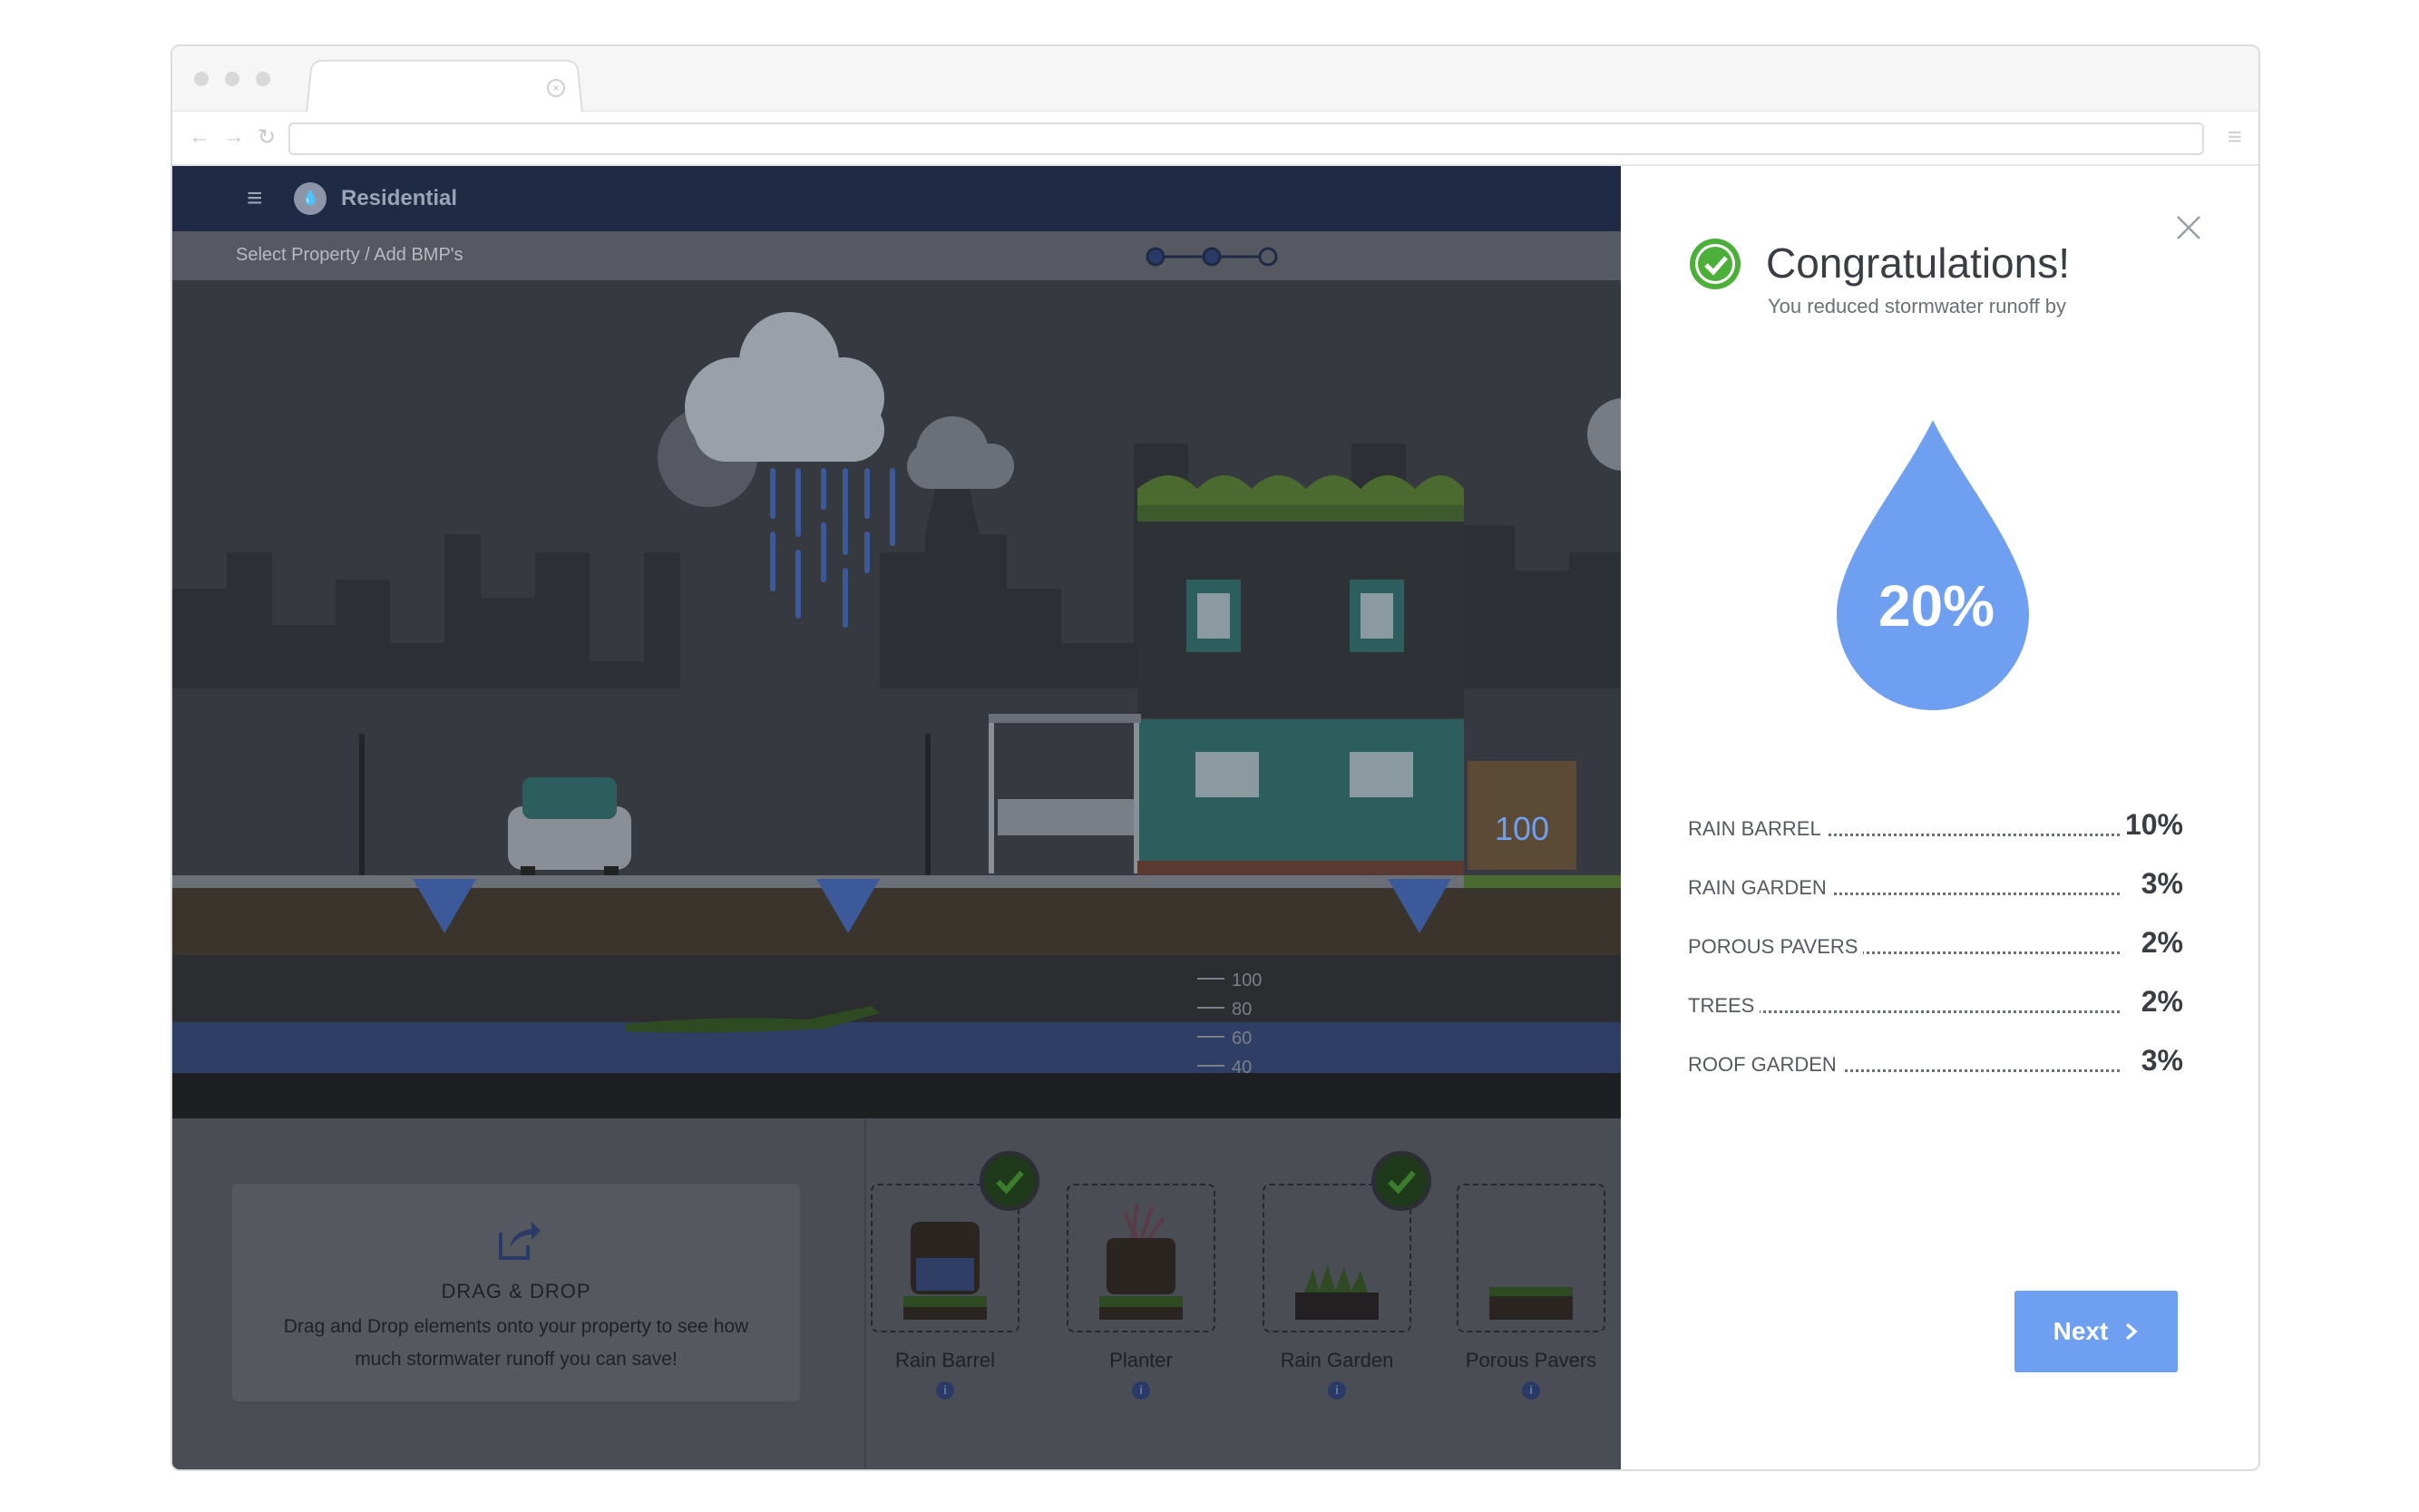  I want to click on breakdown-label: RAIN GARDEN, so click(1760, 888).